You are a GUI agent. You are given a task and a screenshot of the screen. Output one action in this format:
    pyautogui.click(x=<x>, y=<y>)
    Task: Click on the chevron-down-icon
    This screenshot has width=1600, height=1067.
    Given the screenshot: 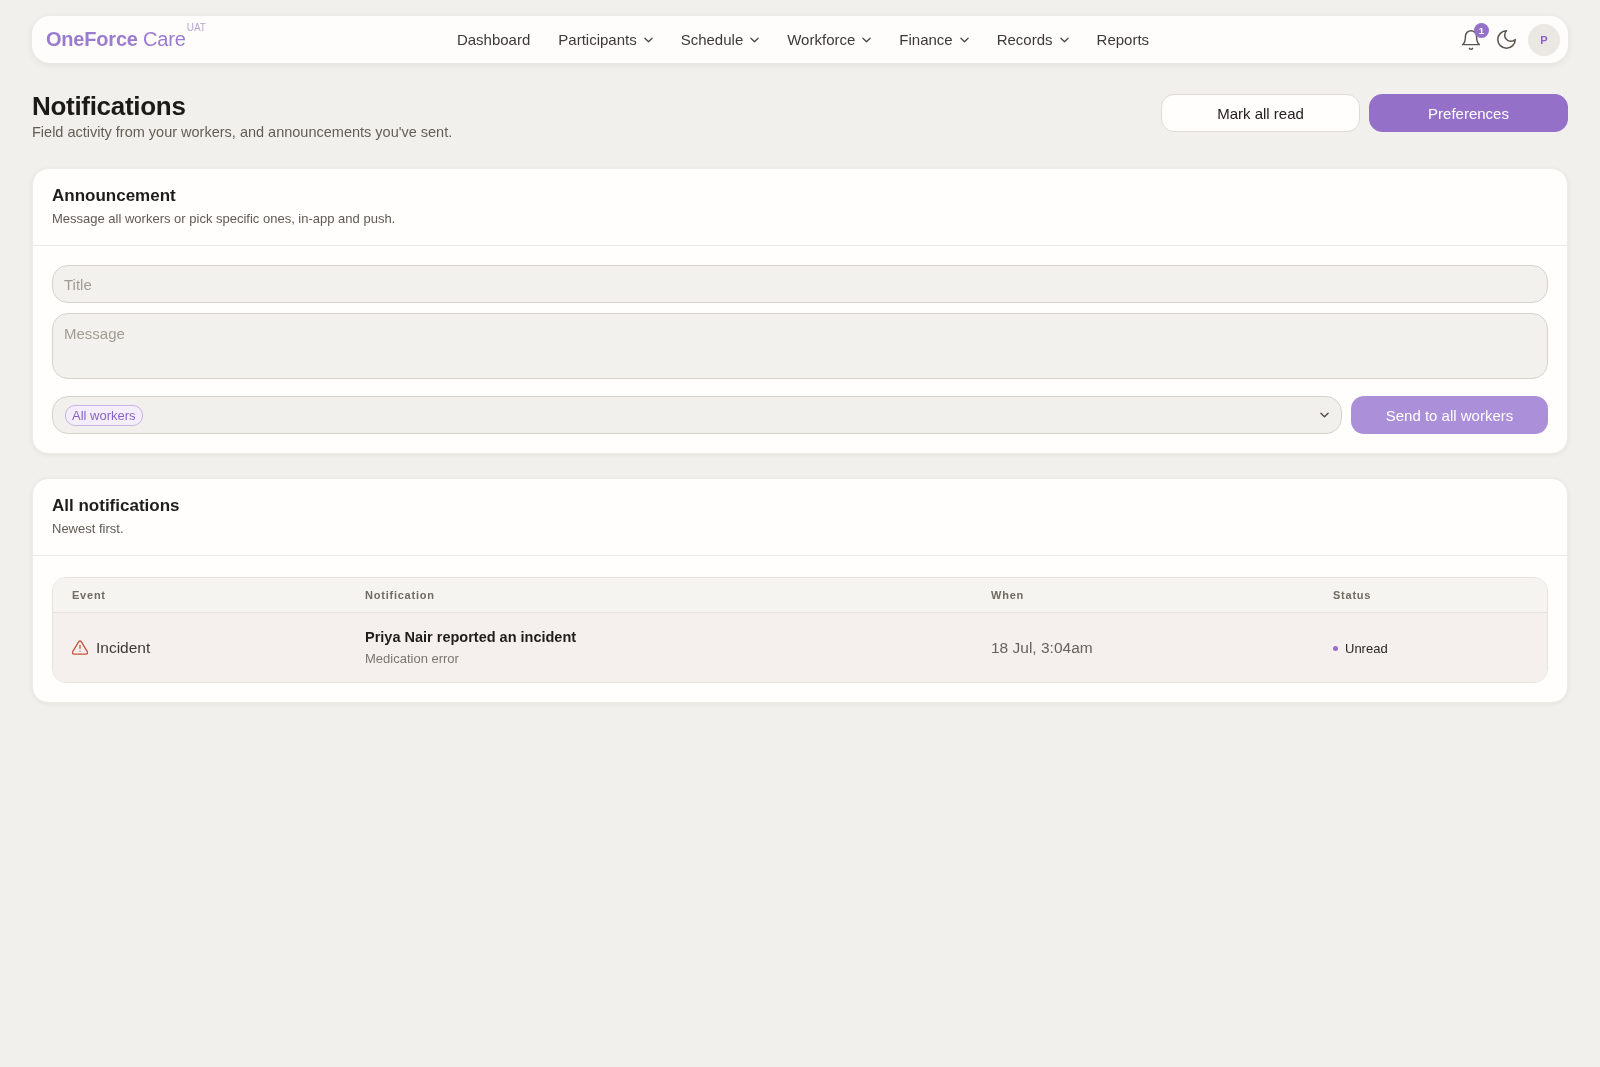 What is the action you would take?
    pyautogui.click(x=1324, y=415)
    